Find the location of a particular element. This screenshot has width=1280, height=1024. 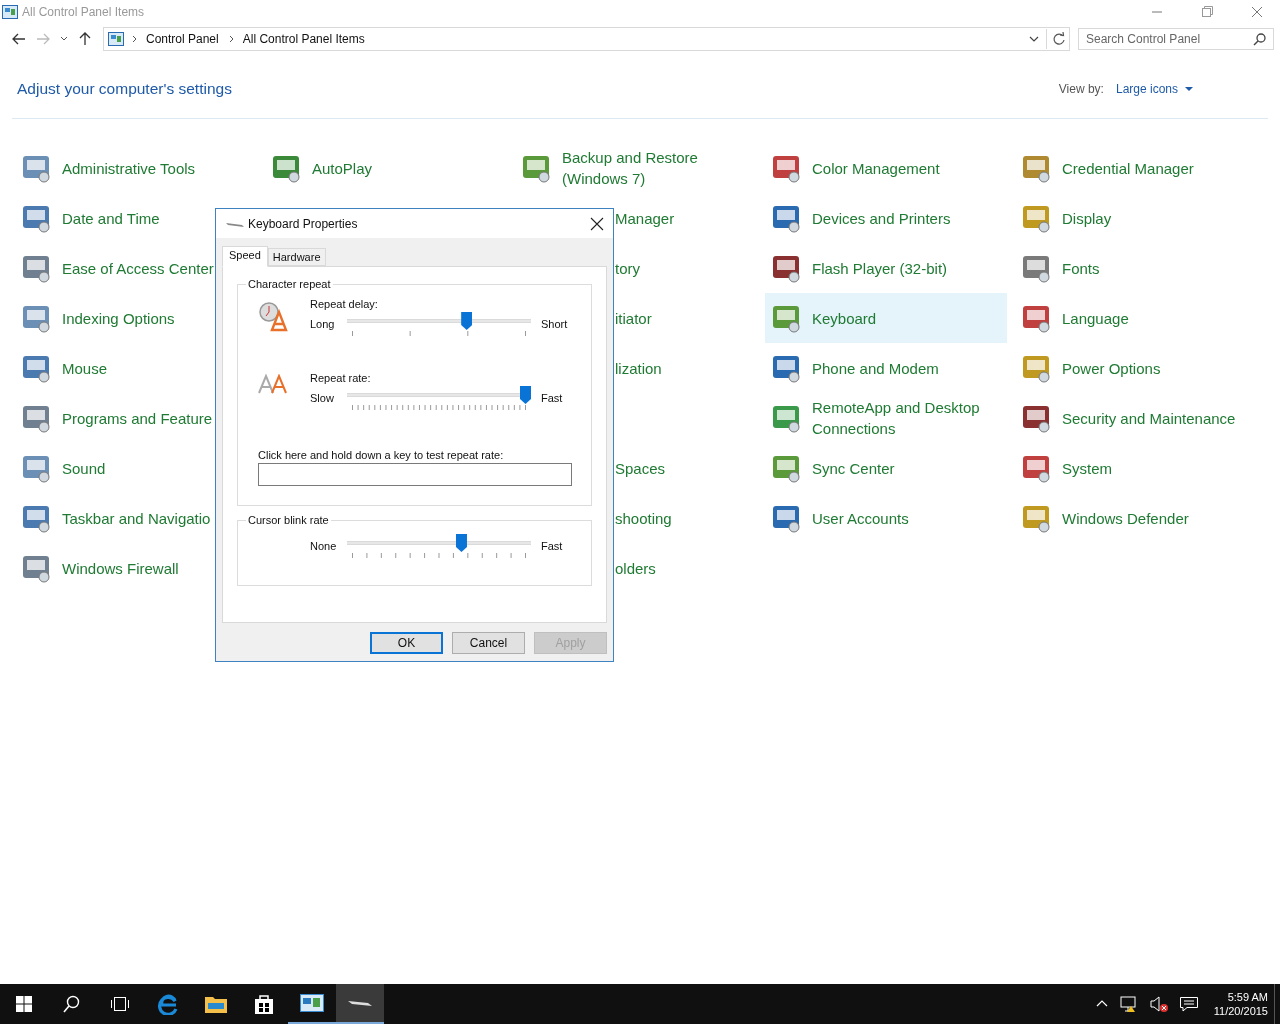

browser-icon is located at coordinates (168, 1004).